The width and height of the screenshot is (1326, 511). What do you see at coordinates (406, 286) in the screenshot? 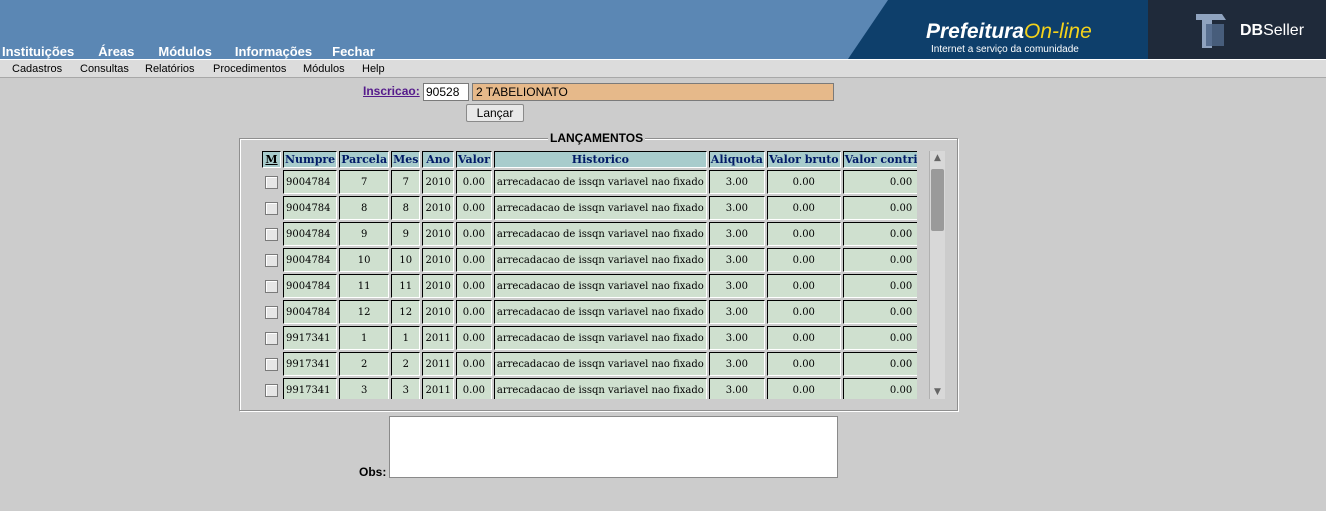
I see `cell-mes: 11` at bounding box center [406, 286].